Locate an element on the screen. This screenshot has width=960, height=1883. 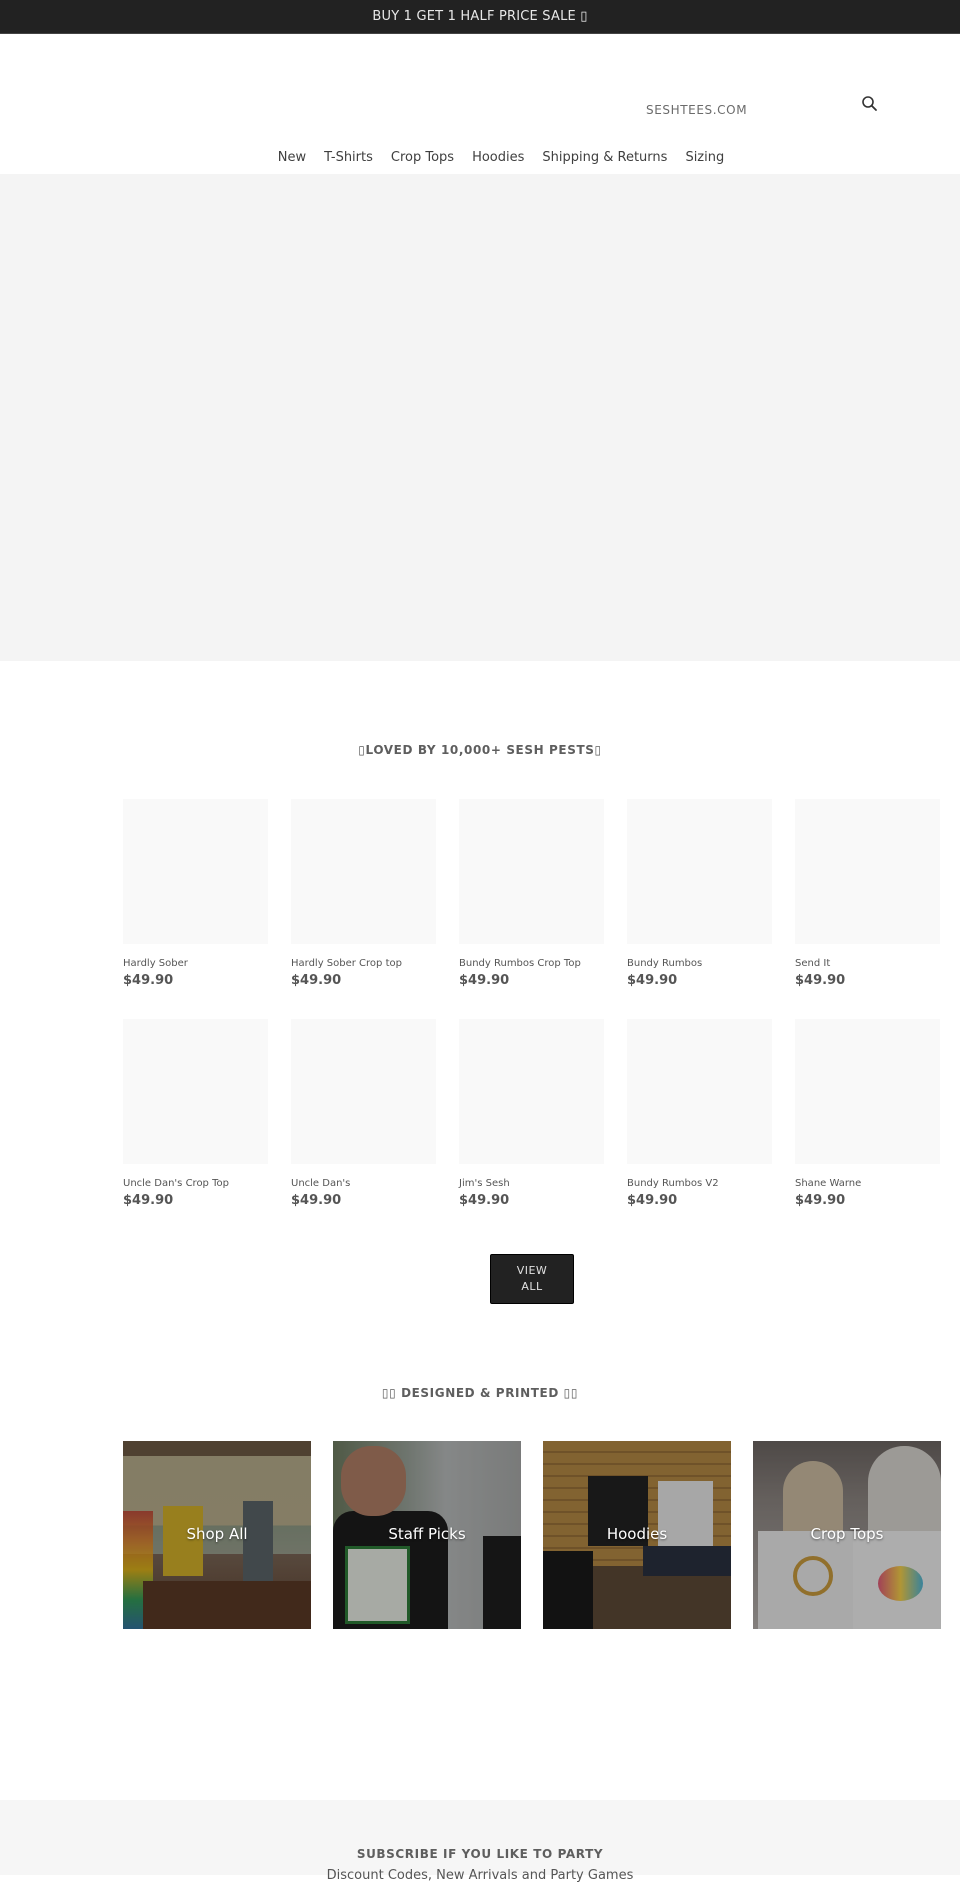
product-title: Bundy Rumbos V2 is located at coordinates (699, 1183).